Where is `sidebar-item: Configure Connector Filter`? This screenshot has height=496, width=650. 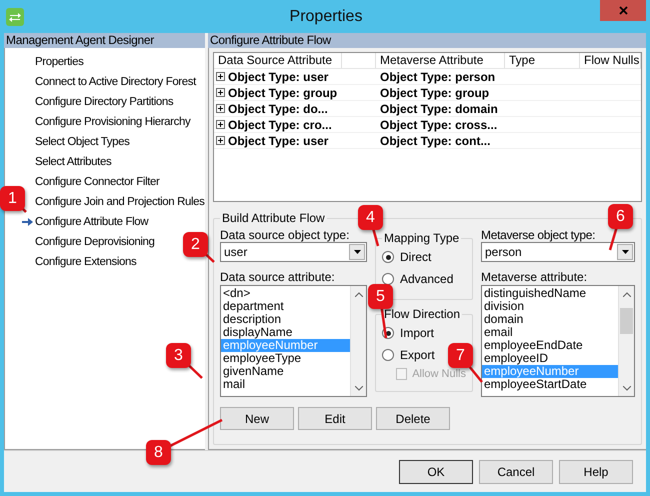
sidebar-item: Configure Connector Filter is located at coordinates (97, 183).